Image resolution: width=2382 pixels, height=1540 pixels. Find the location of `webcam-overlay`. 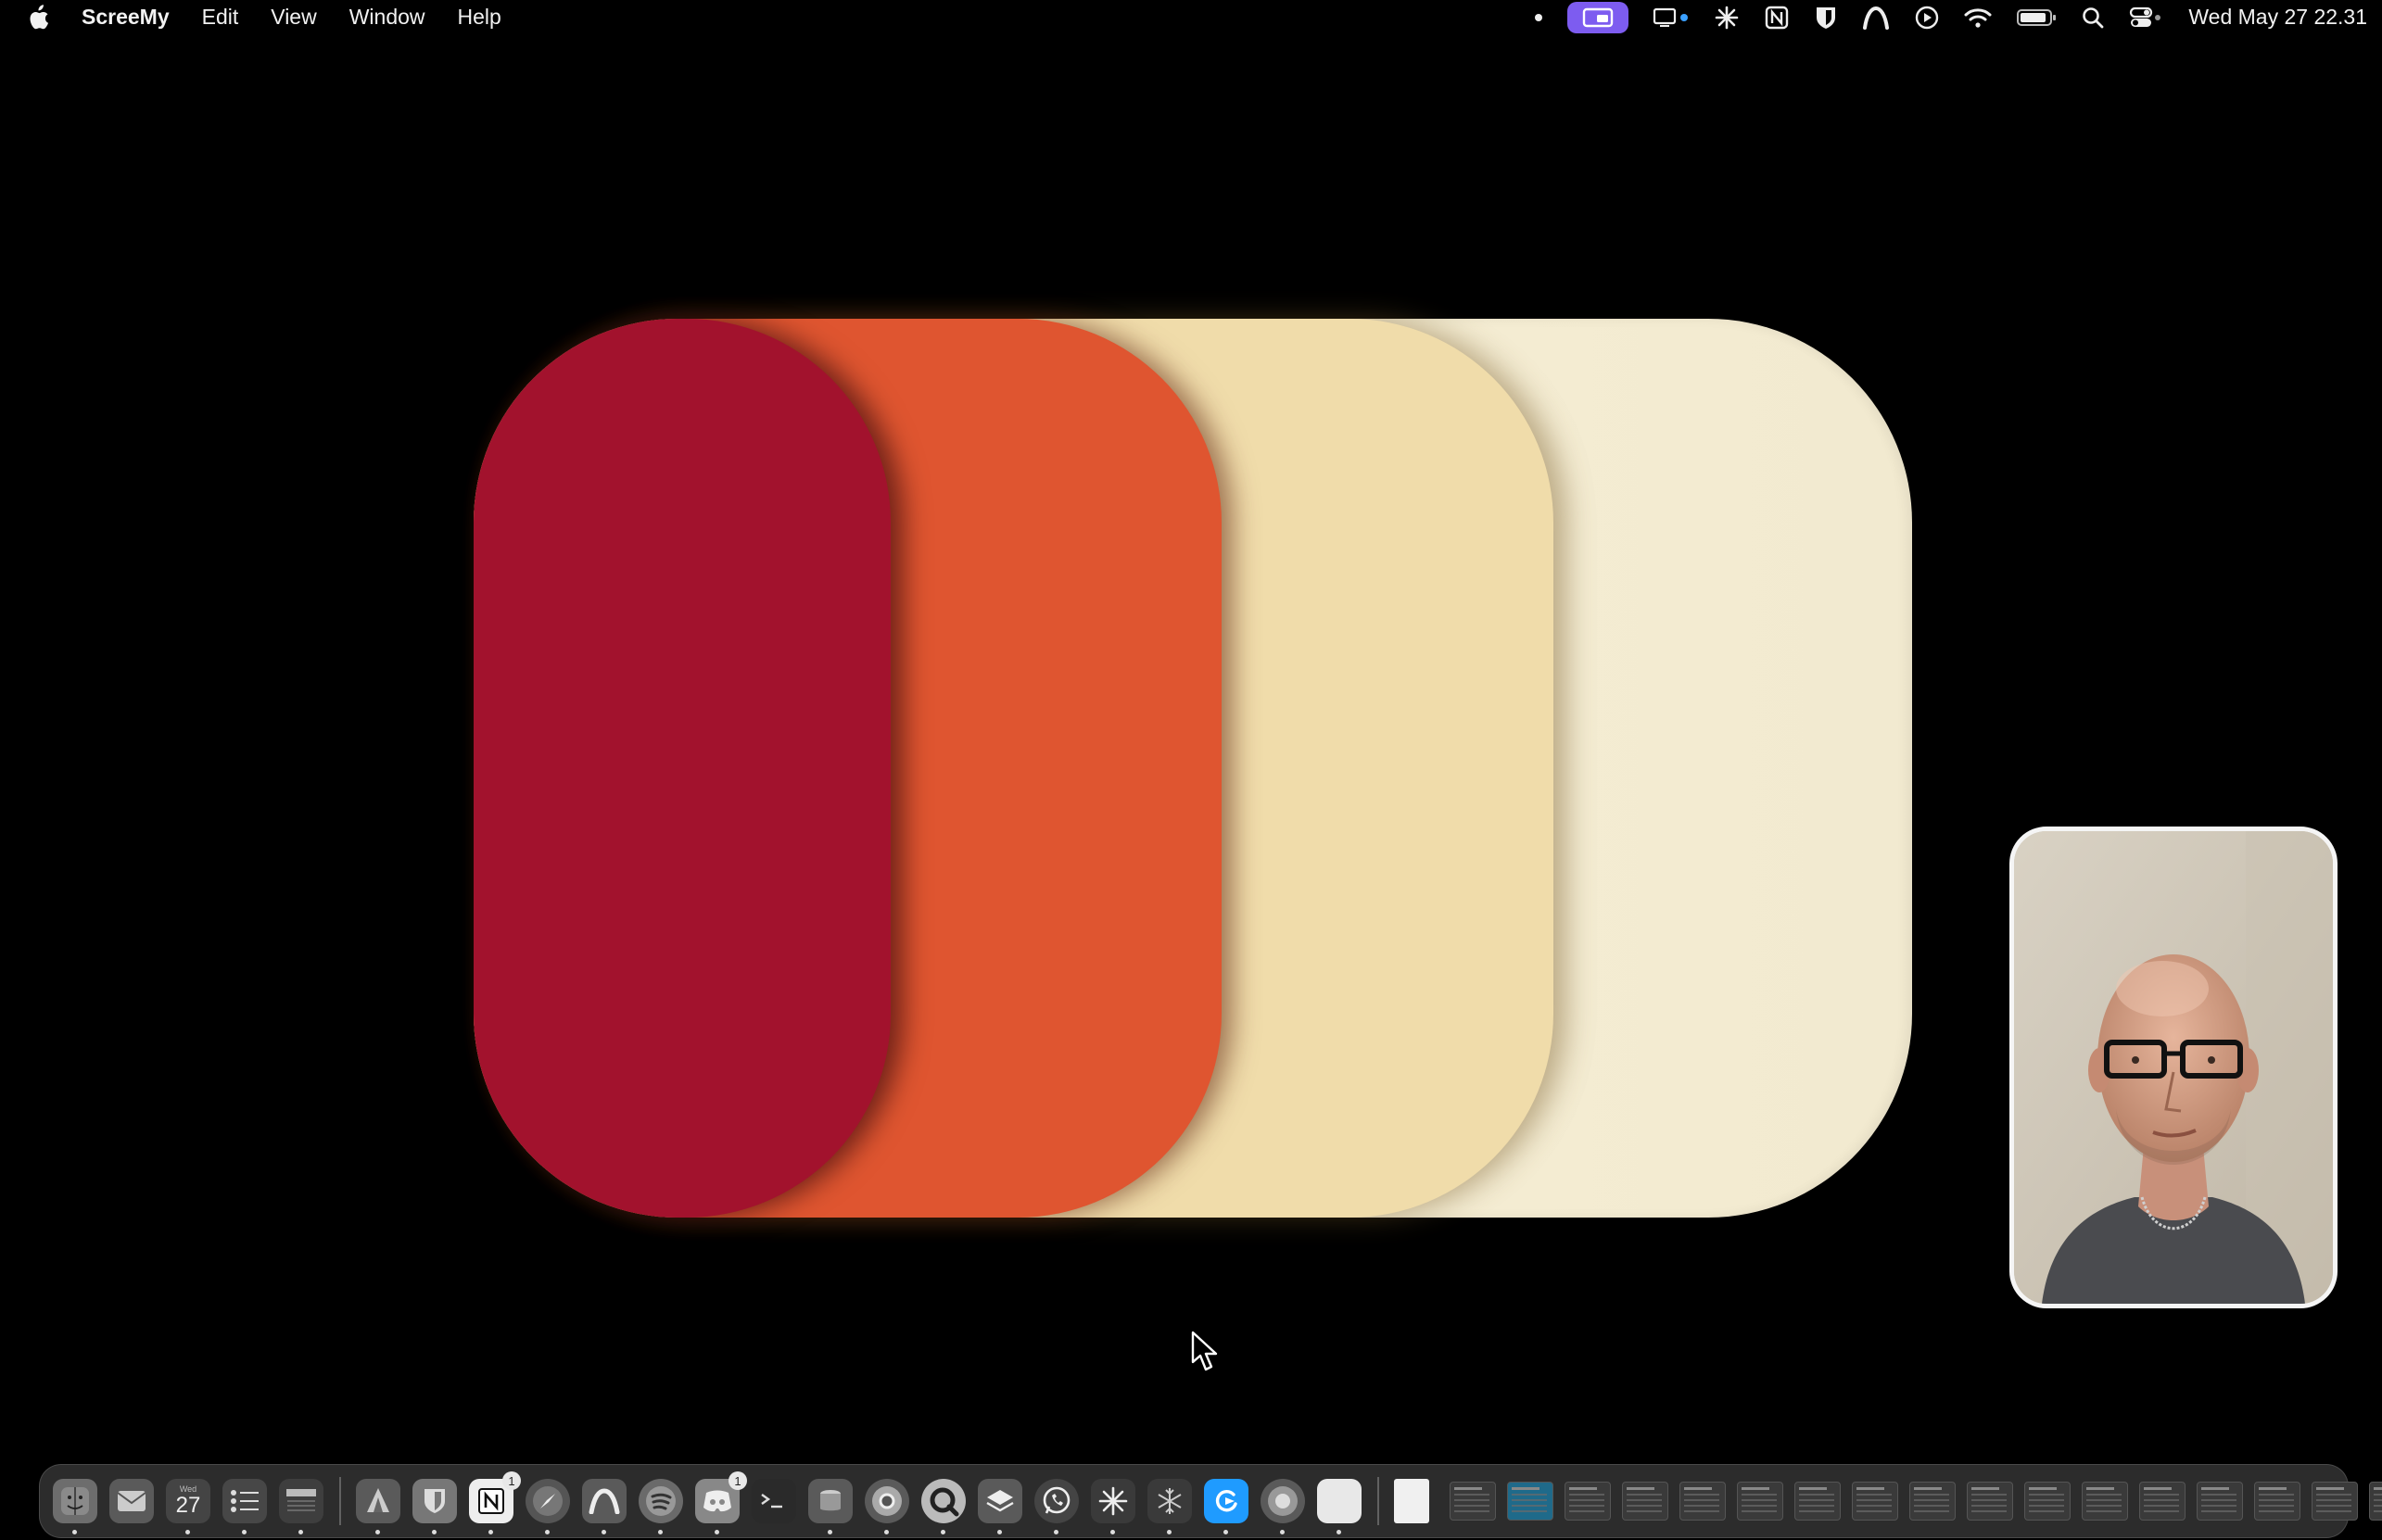

webcam-overlay is located at coordinates (2173, 1068).